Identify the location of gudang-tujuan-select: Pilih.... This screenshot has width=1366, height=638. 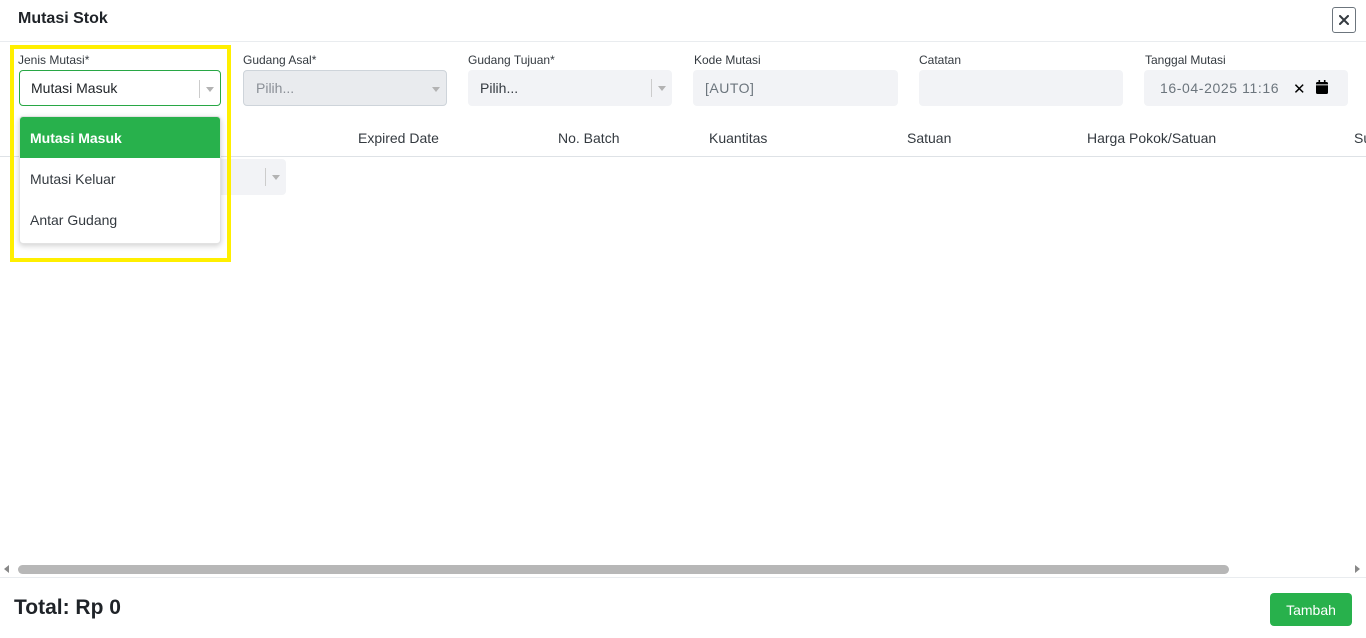
(570, 88).